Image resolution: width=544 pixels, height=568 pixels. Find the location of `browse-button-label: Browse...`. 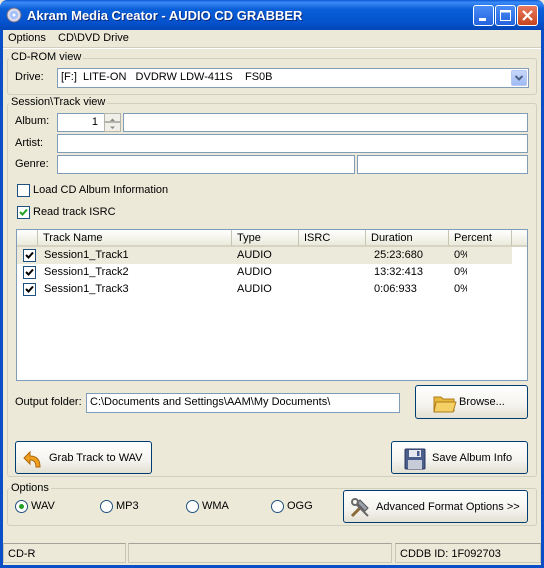

browse-button-label: Browse... is located at coordinates (482, 402).